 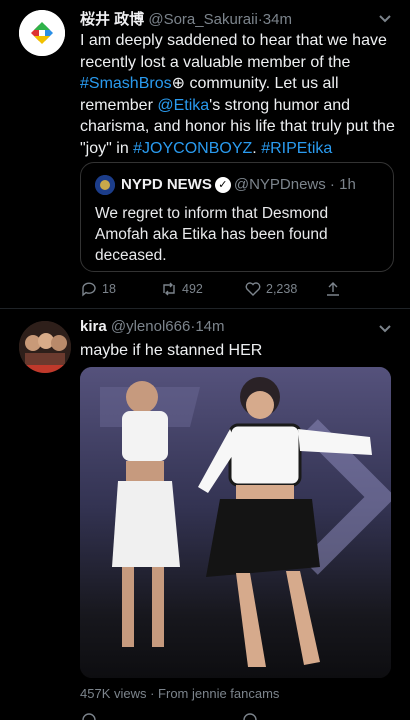 I want to click on tweet-link: #SmashBros, so click(x=126, y=83).